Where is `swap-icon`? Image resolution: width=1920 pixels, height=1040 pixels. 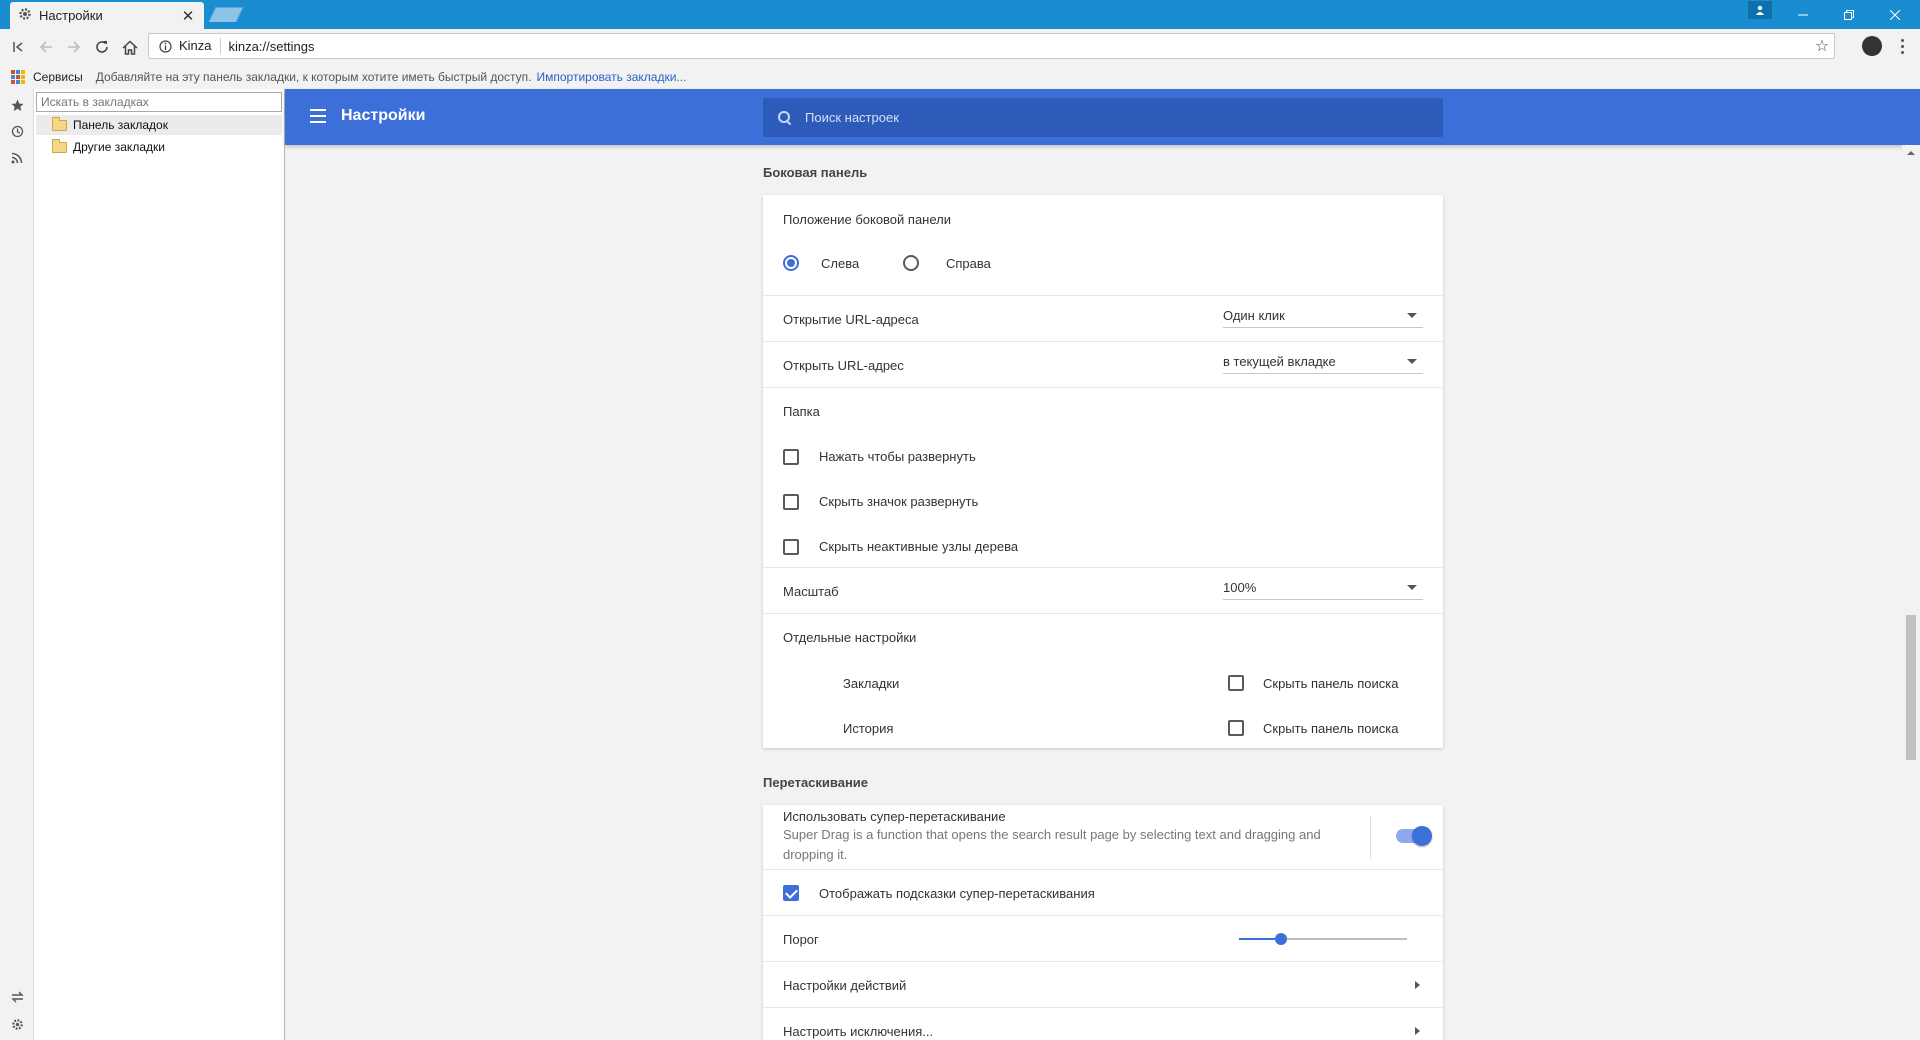
swap-icon is located at coordinates (17, 997).